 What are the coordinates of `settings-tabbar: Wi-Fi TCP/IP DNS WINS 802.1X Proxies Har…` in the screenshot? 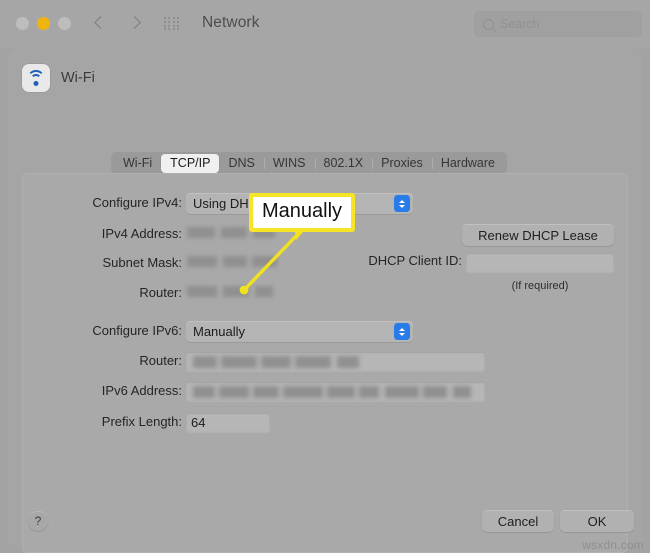 It's located at (309, 163).